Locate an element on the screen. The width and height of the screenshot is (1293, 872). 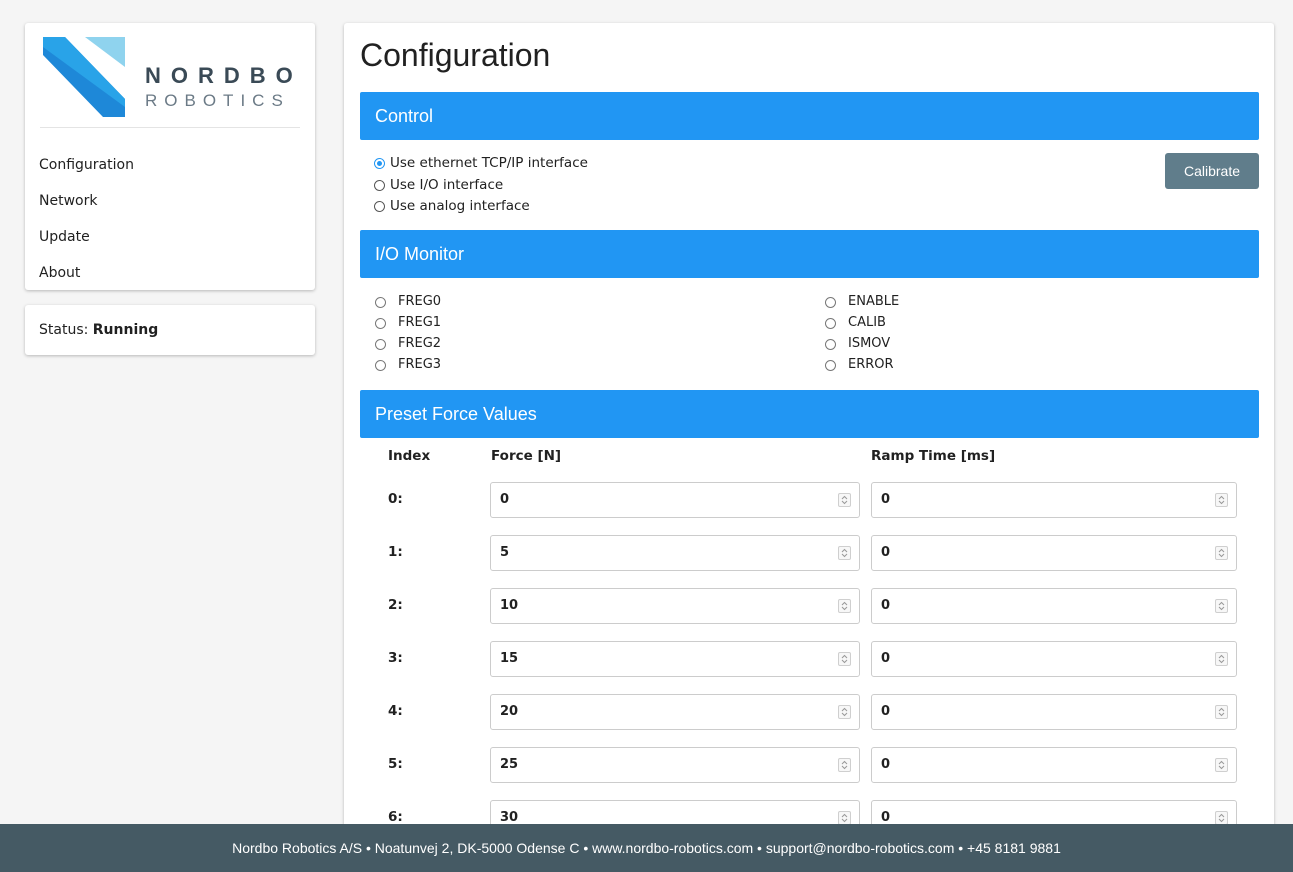
force-input-3: 15 is located at coordinates (675, 659).